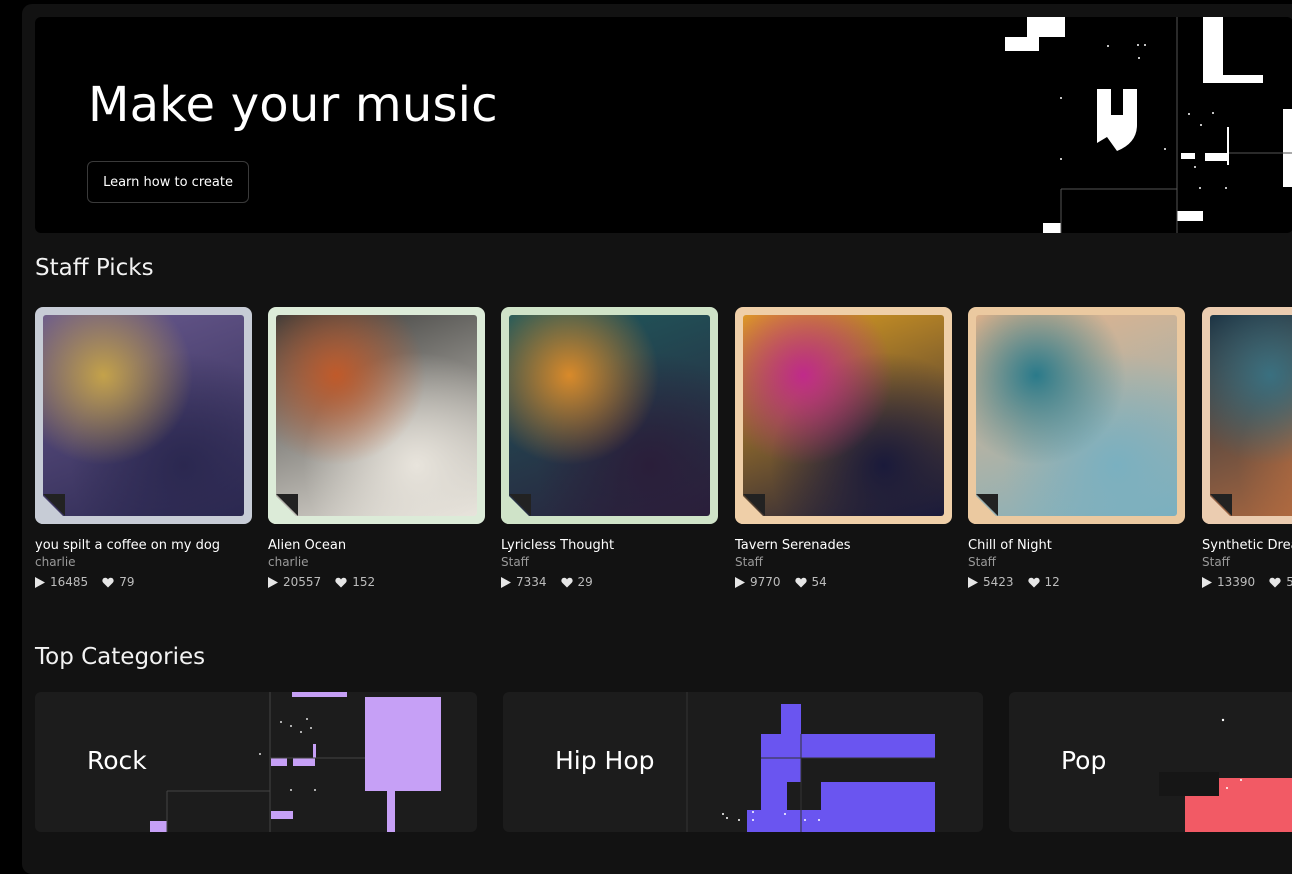  What do you see at coordinates (376, 545) in the screenshot?
I see `track-title: Alien Ocean` at bounding box center [376, 545].